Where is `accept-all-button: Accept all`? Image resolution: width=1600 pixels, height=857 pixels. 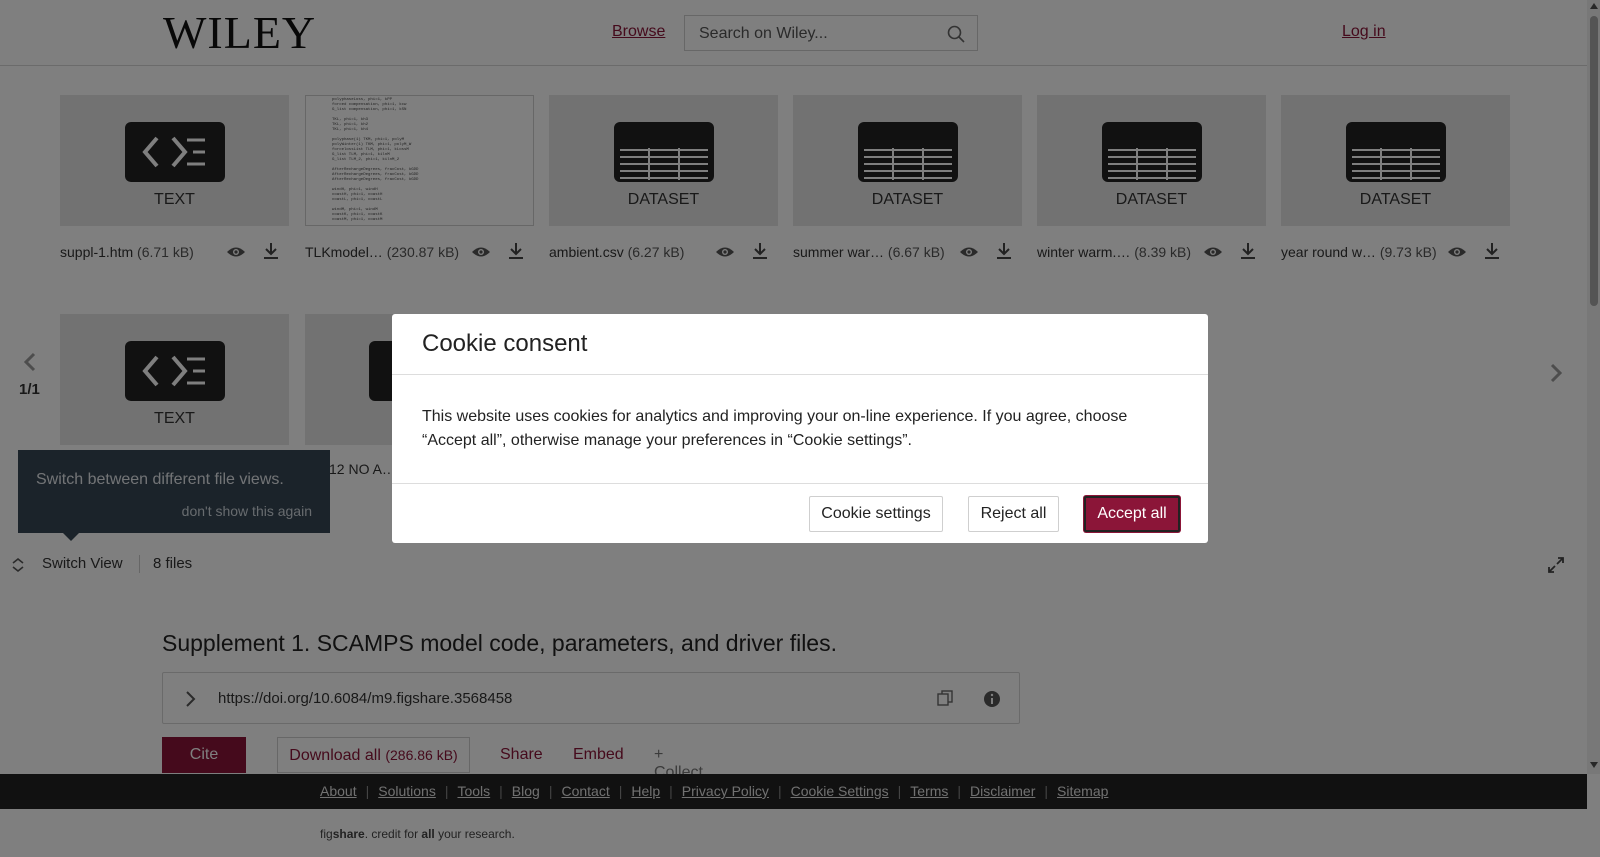
accept-all-button: Accept all is located at coordinates (1132, 514).